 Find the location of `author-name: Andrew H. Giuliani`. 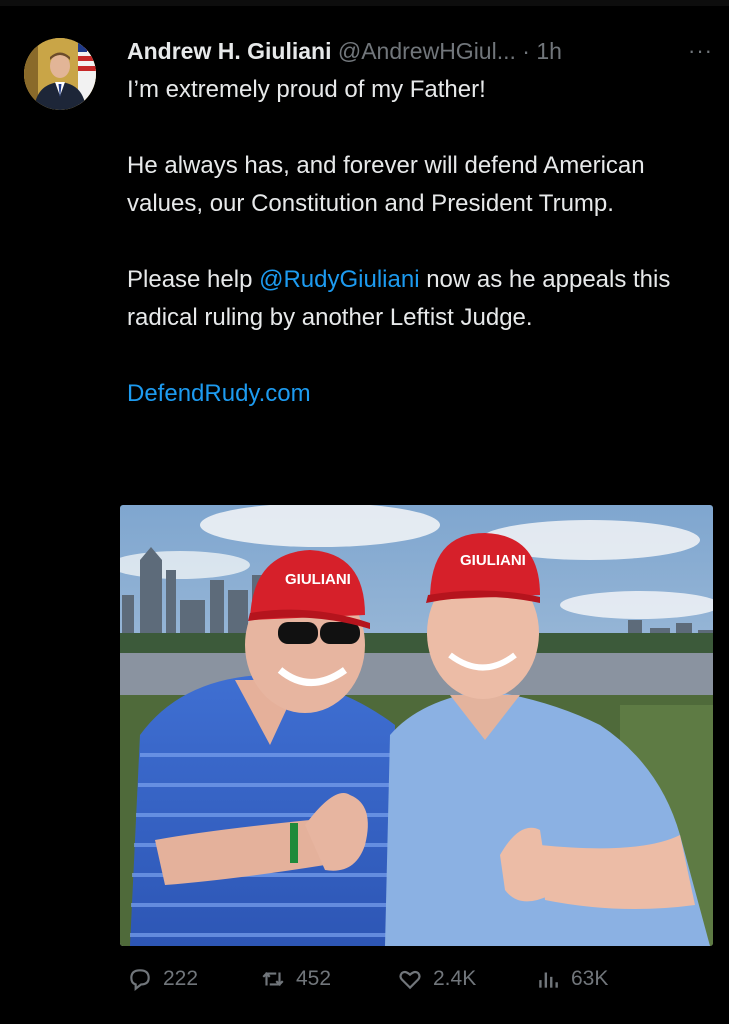

author-name: Andrew H. Giuliani is located at coordinates (229, 51).